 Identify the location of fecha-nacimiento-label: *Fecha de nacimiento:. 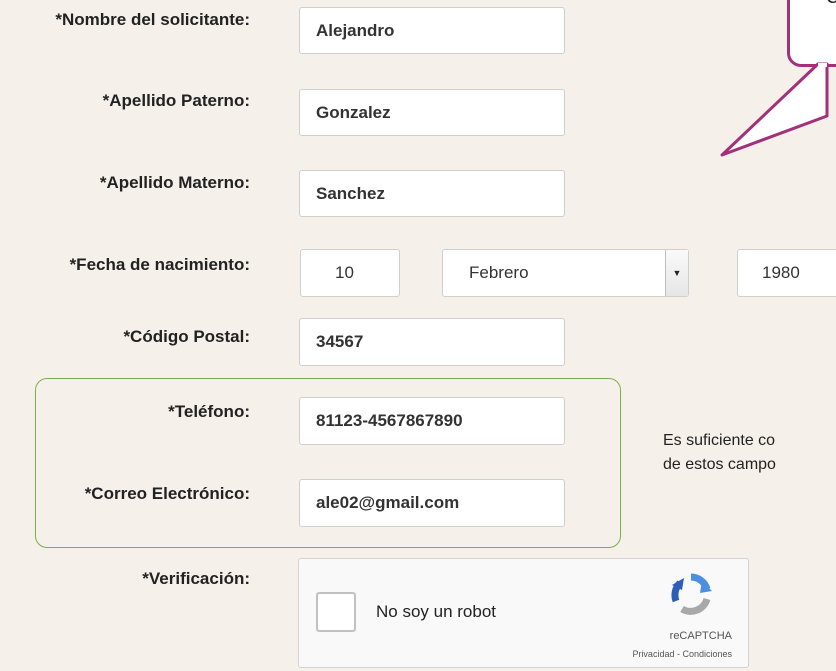
(159, 264).